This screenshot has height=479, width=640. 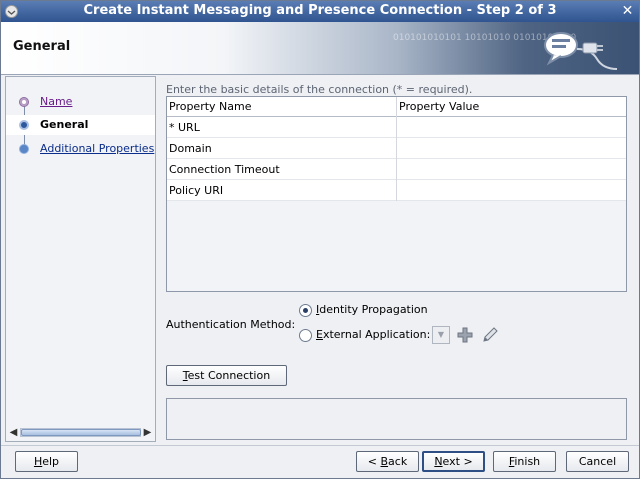 I want to click on scroll-left-icon: ◀, so click(x=13, y=432).